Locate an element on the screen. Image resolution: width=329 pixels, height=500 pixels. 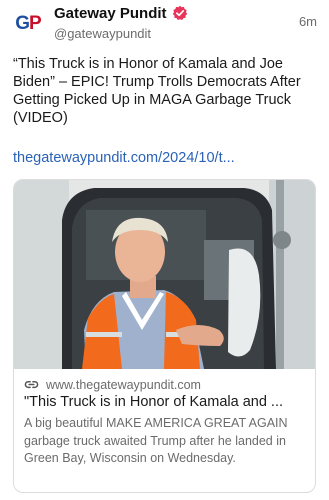
link-preview-domain: www.thegatewaypundit.com is located at coordinates (123, 384).